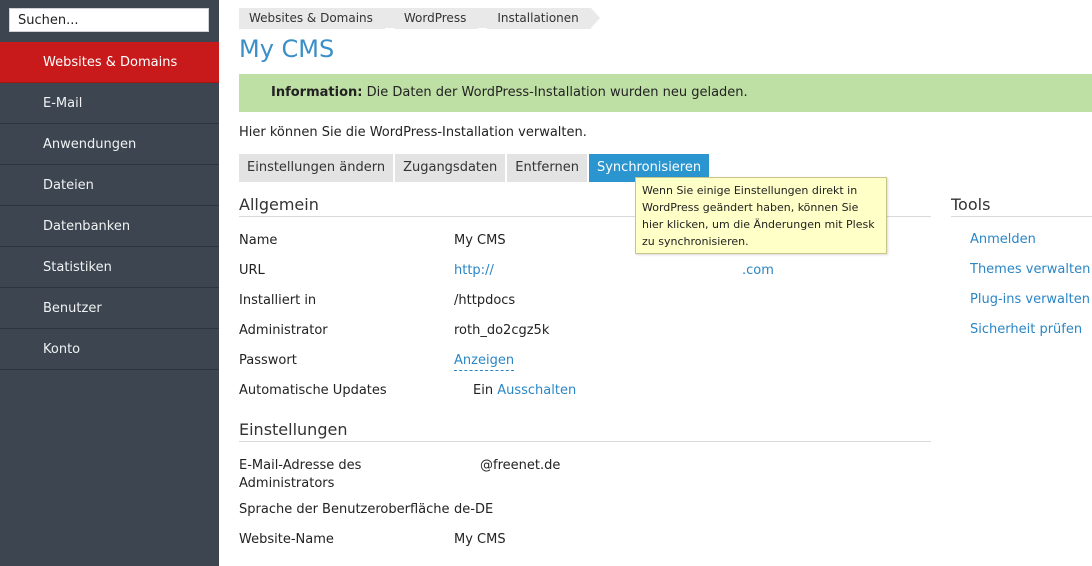 The width and height of the screenshot is (1092, 566). Describe the element at coordinates (300, 465) in the screenshot. I see `admin-email-label-line-1: E-Mail-Adresse des` at that location.